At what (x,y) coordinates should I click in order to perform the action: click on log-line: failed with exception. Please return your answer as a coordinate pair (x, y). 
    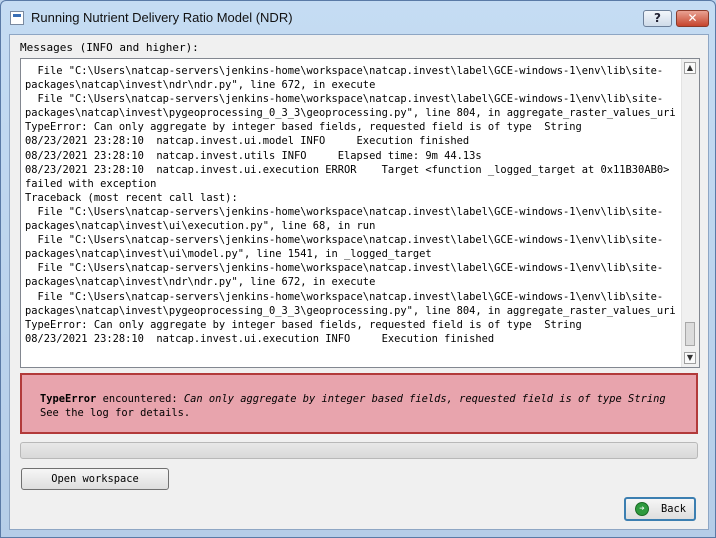
    Looking at the image, I should click on (91, 183).